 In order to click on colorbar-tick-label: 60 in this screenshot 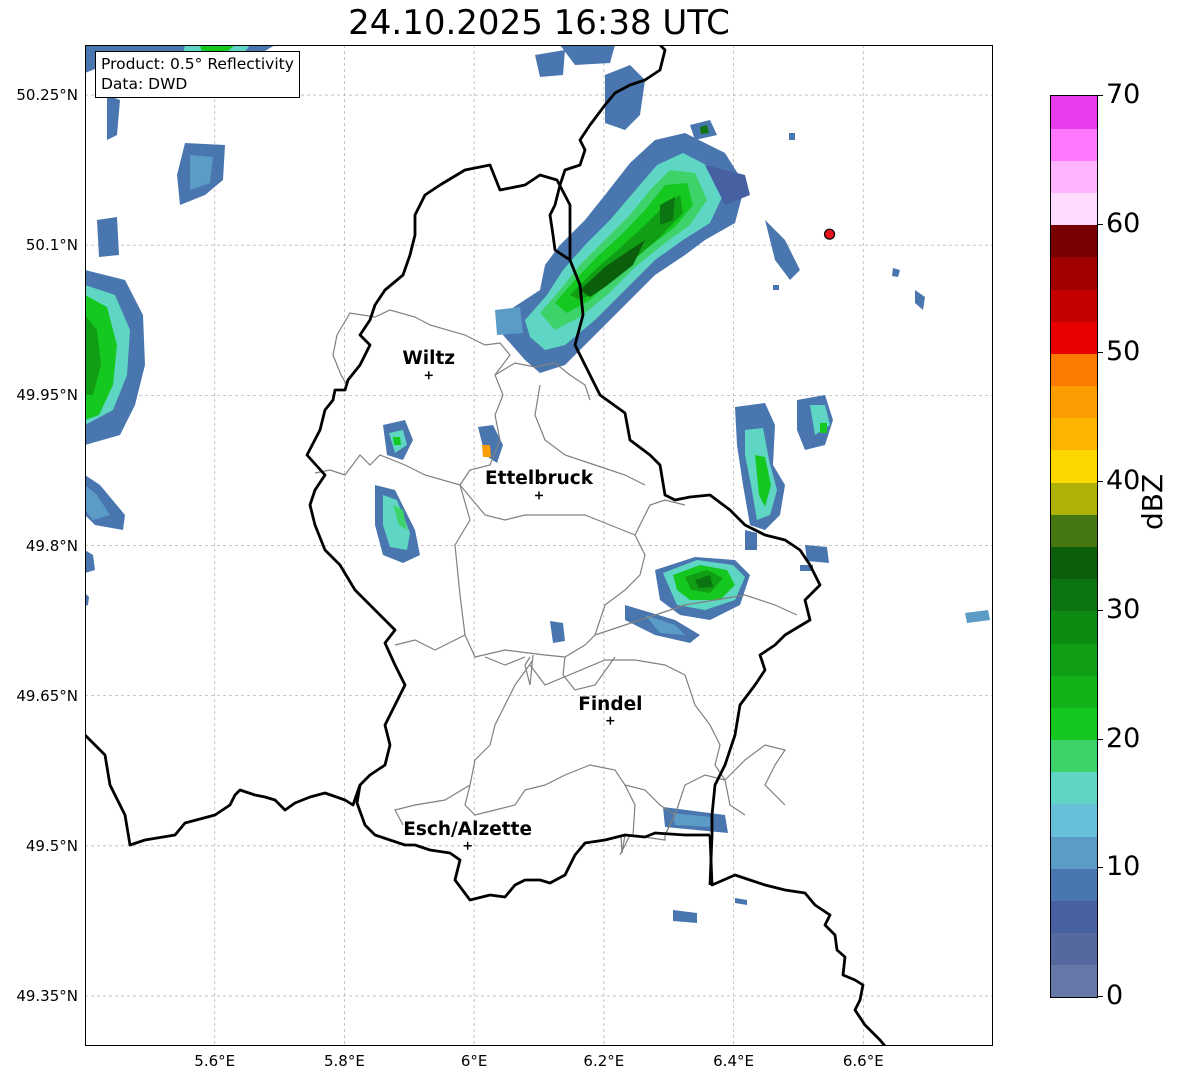, I will do `click(1123, 223)`.